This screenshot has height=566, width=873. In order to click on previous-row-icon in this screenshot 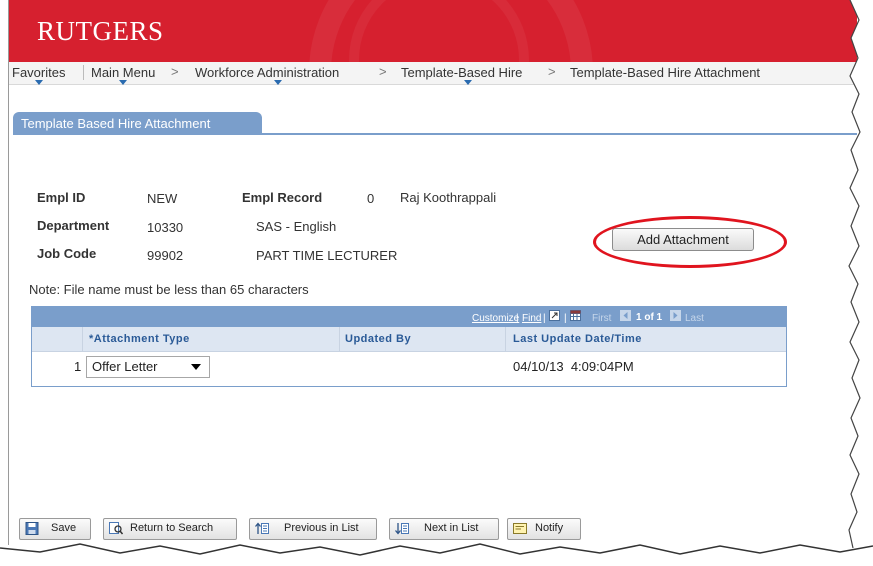, I will do `click(625, 315)`.